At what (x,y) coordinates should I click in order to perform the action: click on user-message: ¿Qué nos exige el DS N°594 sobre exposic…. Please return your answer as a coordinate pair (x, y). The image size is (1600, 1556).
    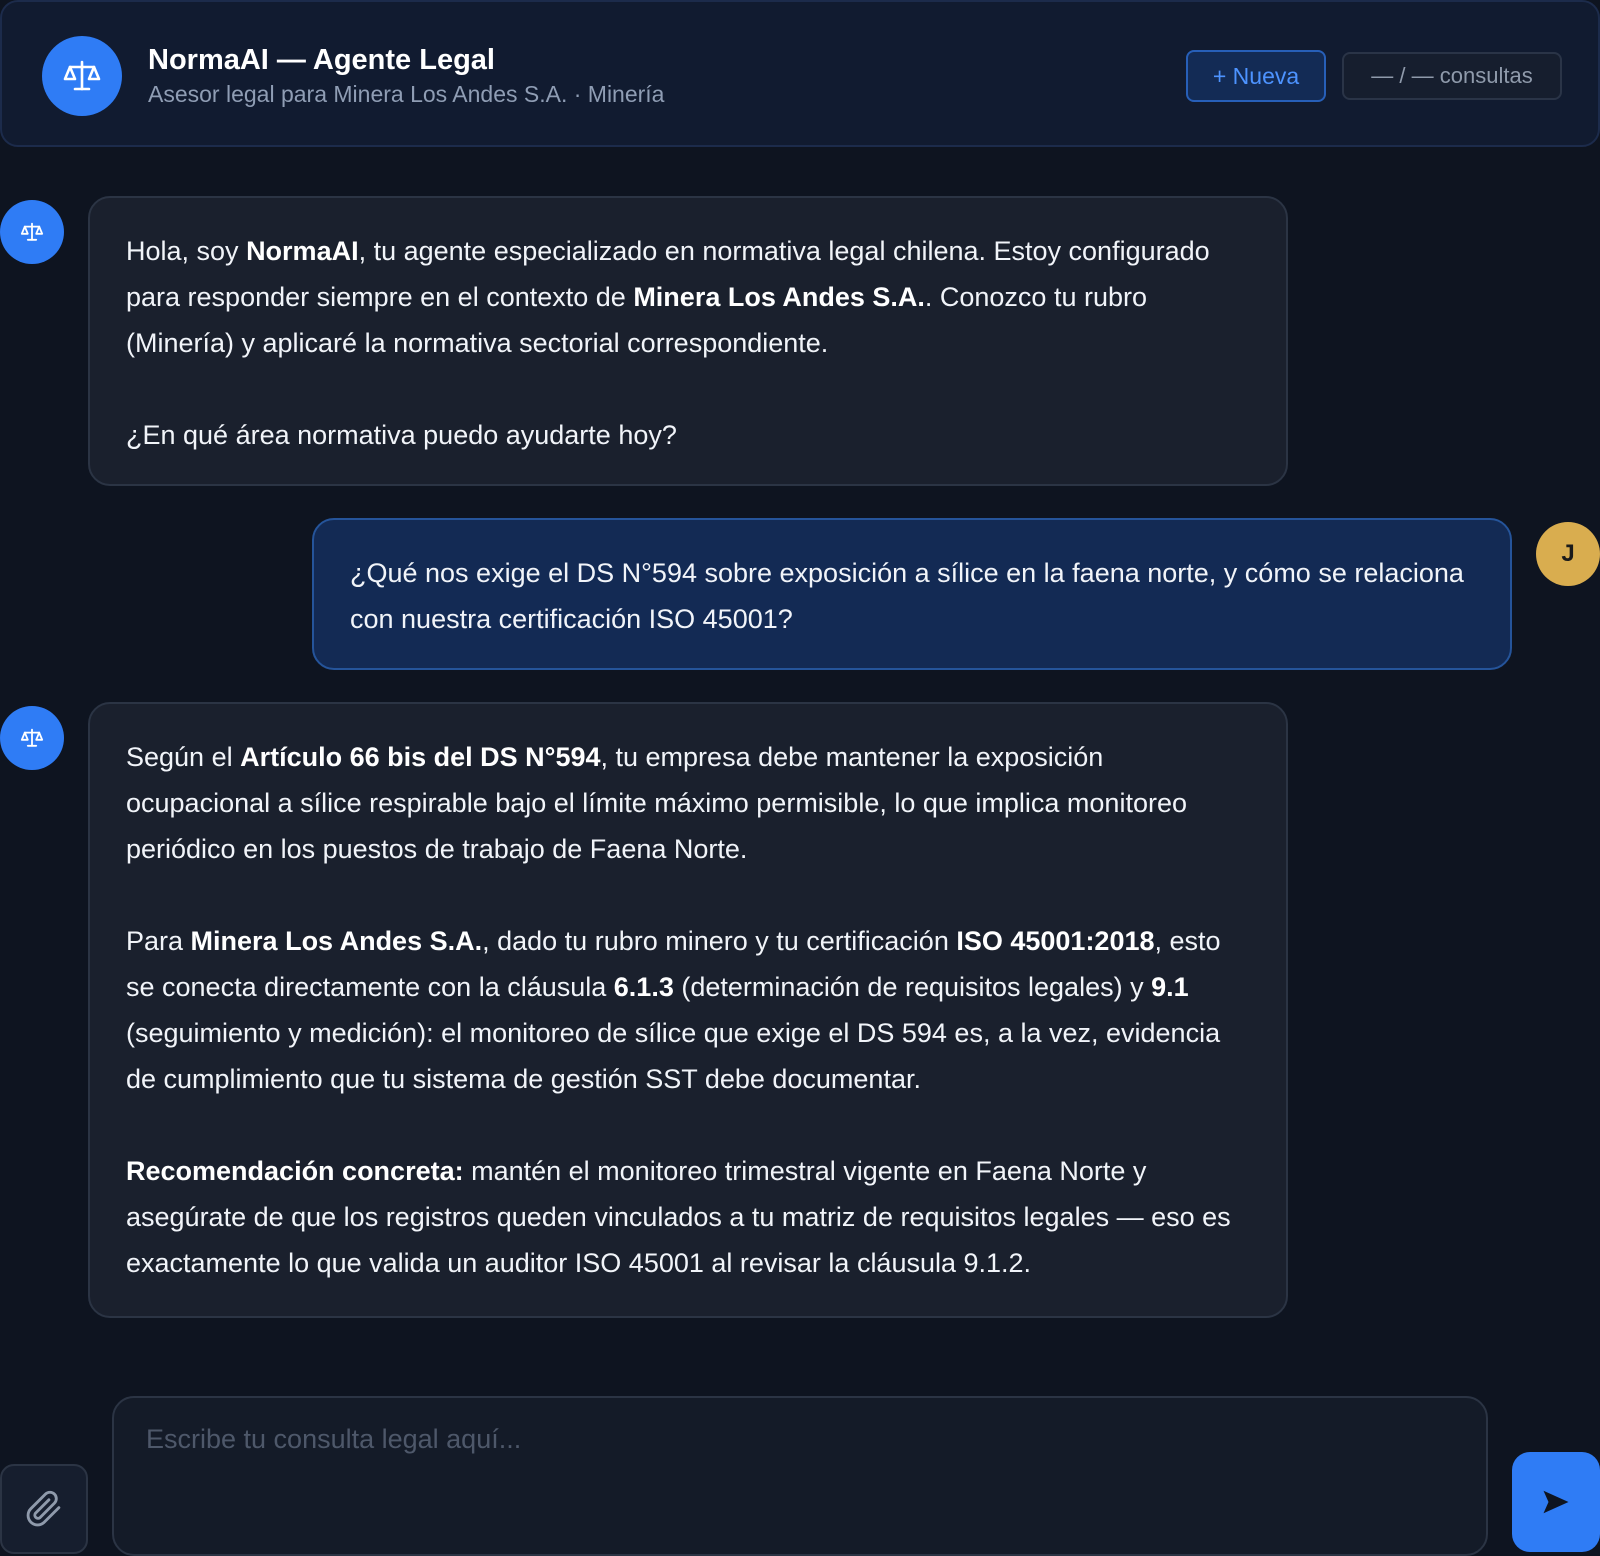
    Looking at the image, I should click on (912, 594).